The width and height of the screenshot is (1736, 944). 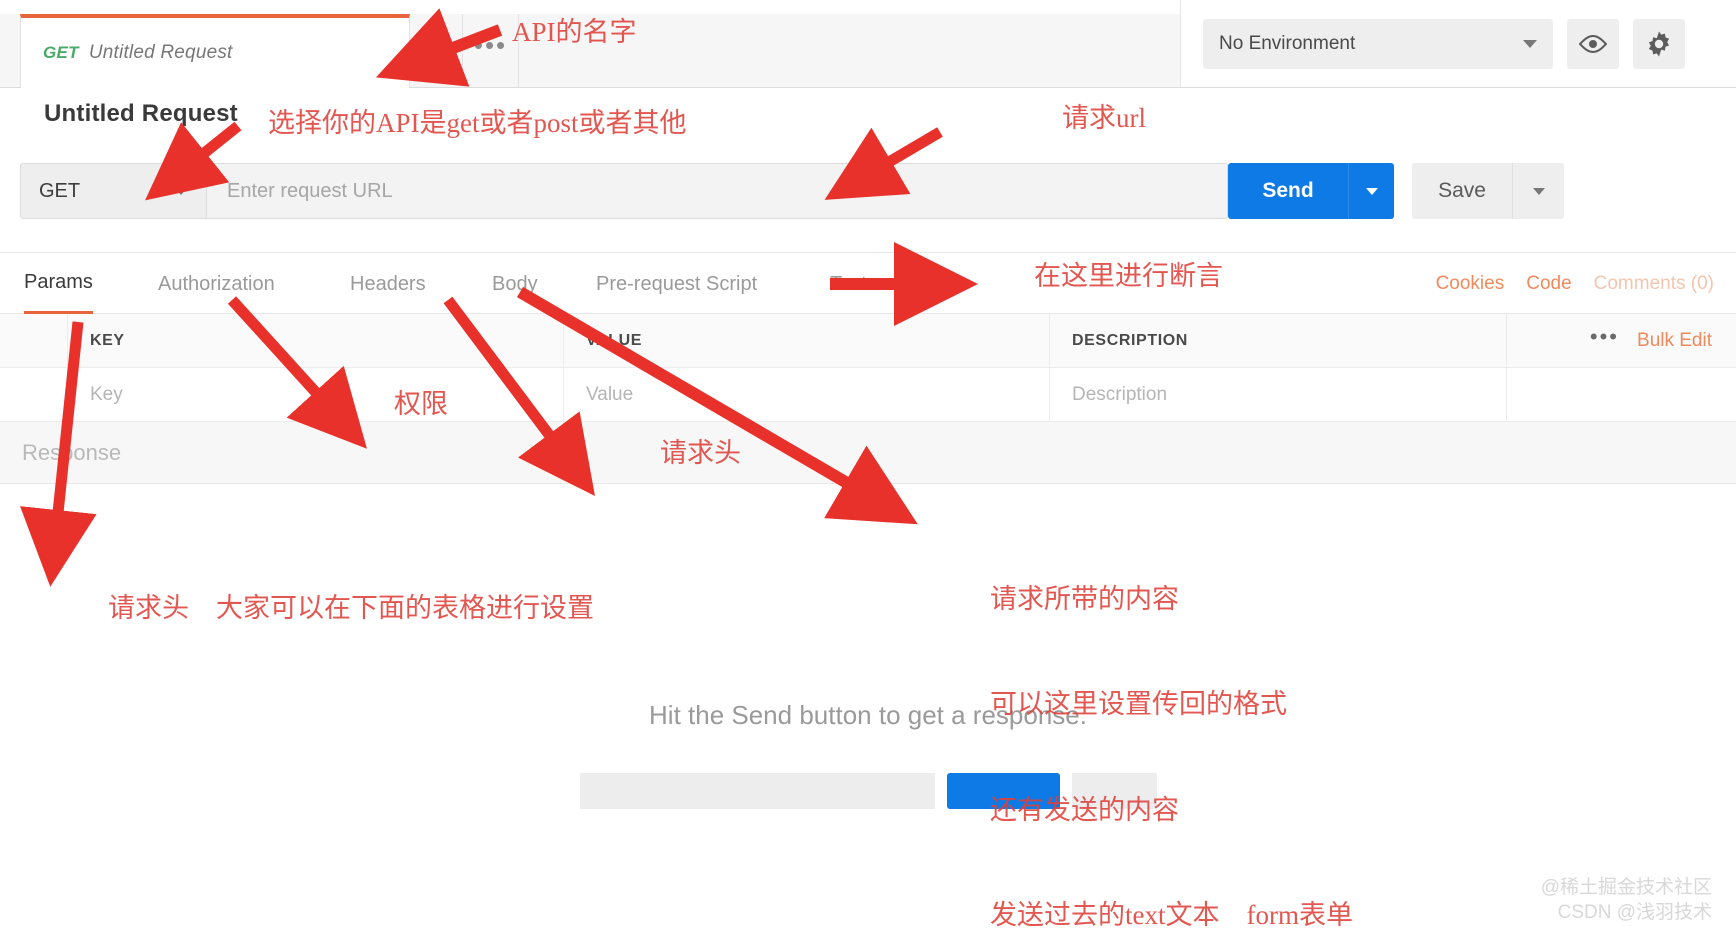 I want to click on annotation-headers-mid: 请求头, so click(x=700, y=453).